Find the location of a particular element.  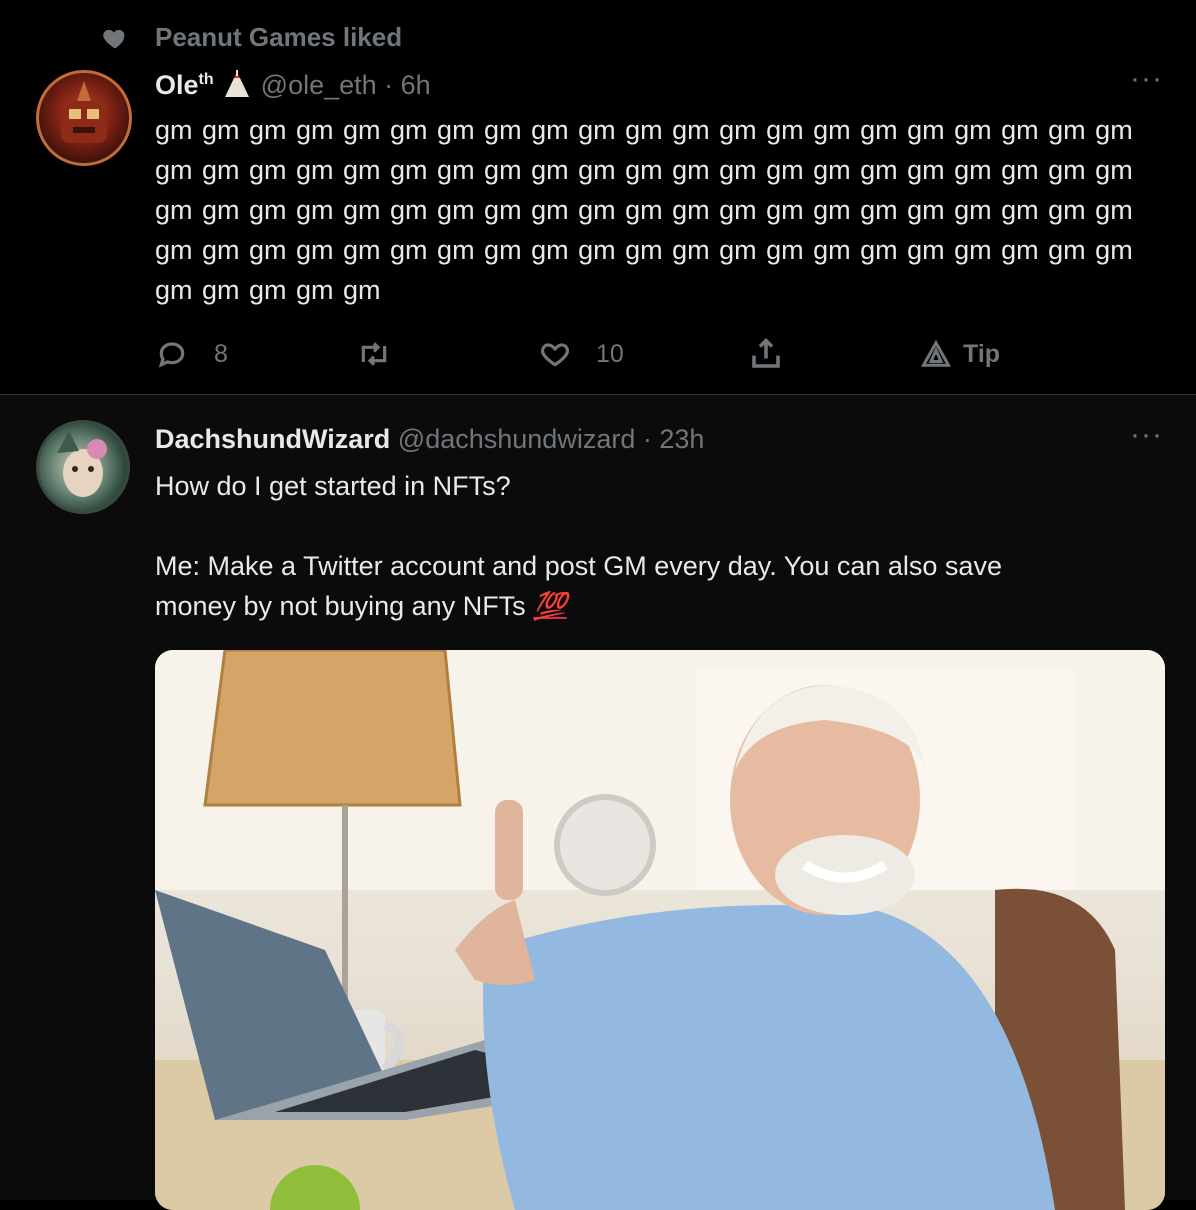

tweet-2-header: DachshundWizard @dachshundwizard · 23h is located at coordinates (429, 439).